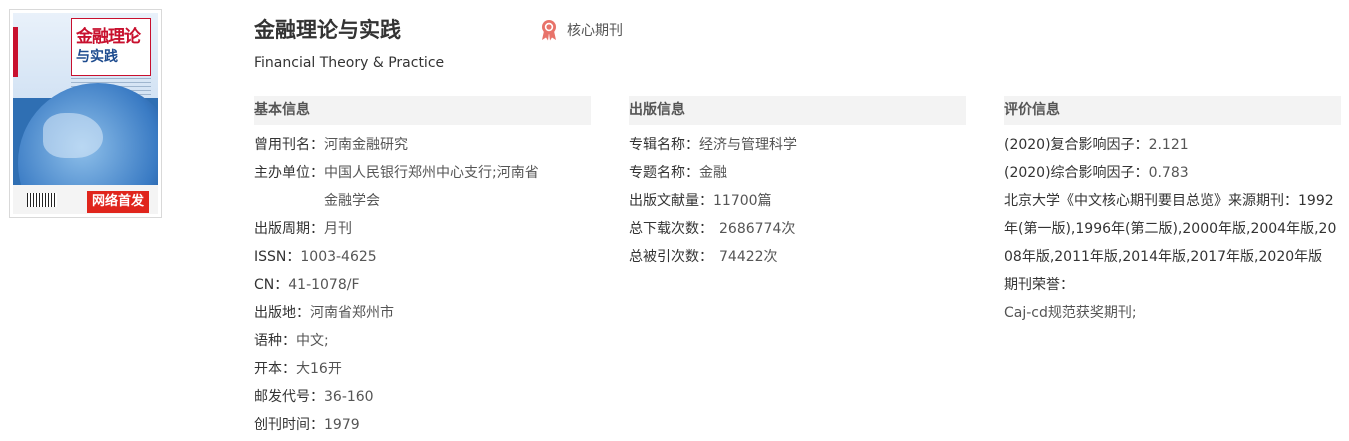  Describe the element at coordinates (289, 397) in the screenshot. I see `postal-code-key: 邮发代号：` at that location.